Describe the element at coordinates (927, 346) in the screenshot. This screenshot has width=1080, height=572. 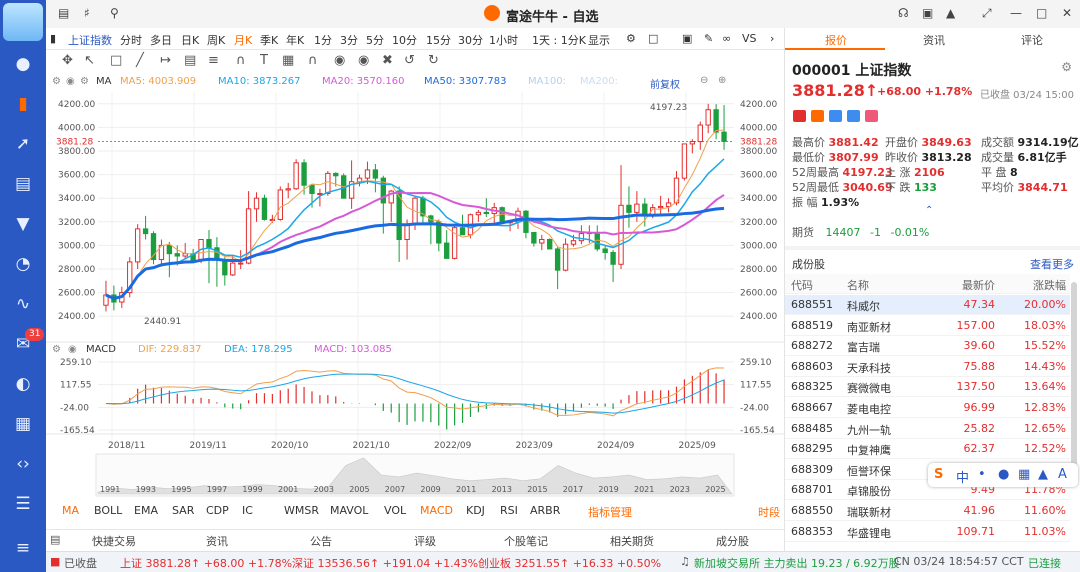
I see `table-row: 688272 富吉瑞 39.60 15.52%` at that location.